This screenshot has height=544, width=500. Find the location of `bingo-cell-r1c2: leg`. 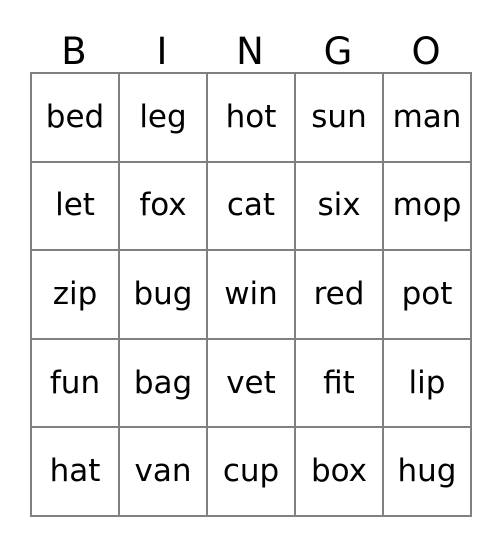

bingo-cell-r1c2: leg is located at coordinates (164, 118).